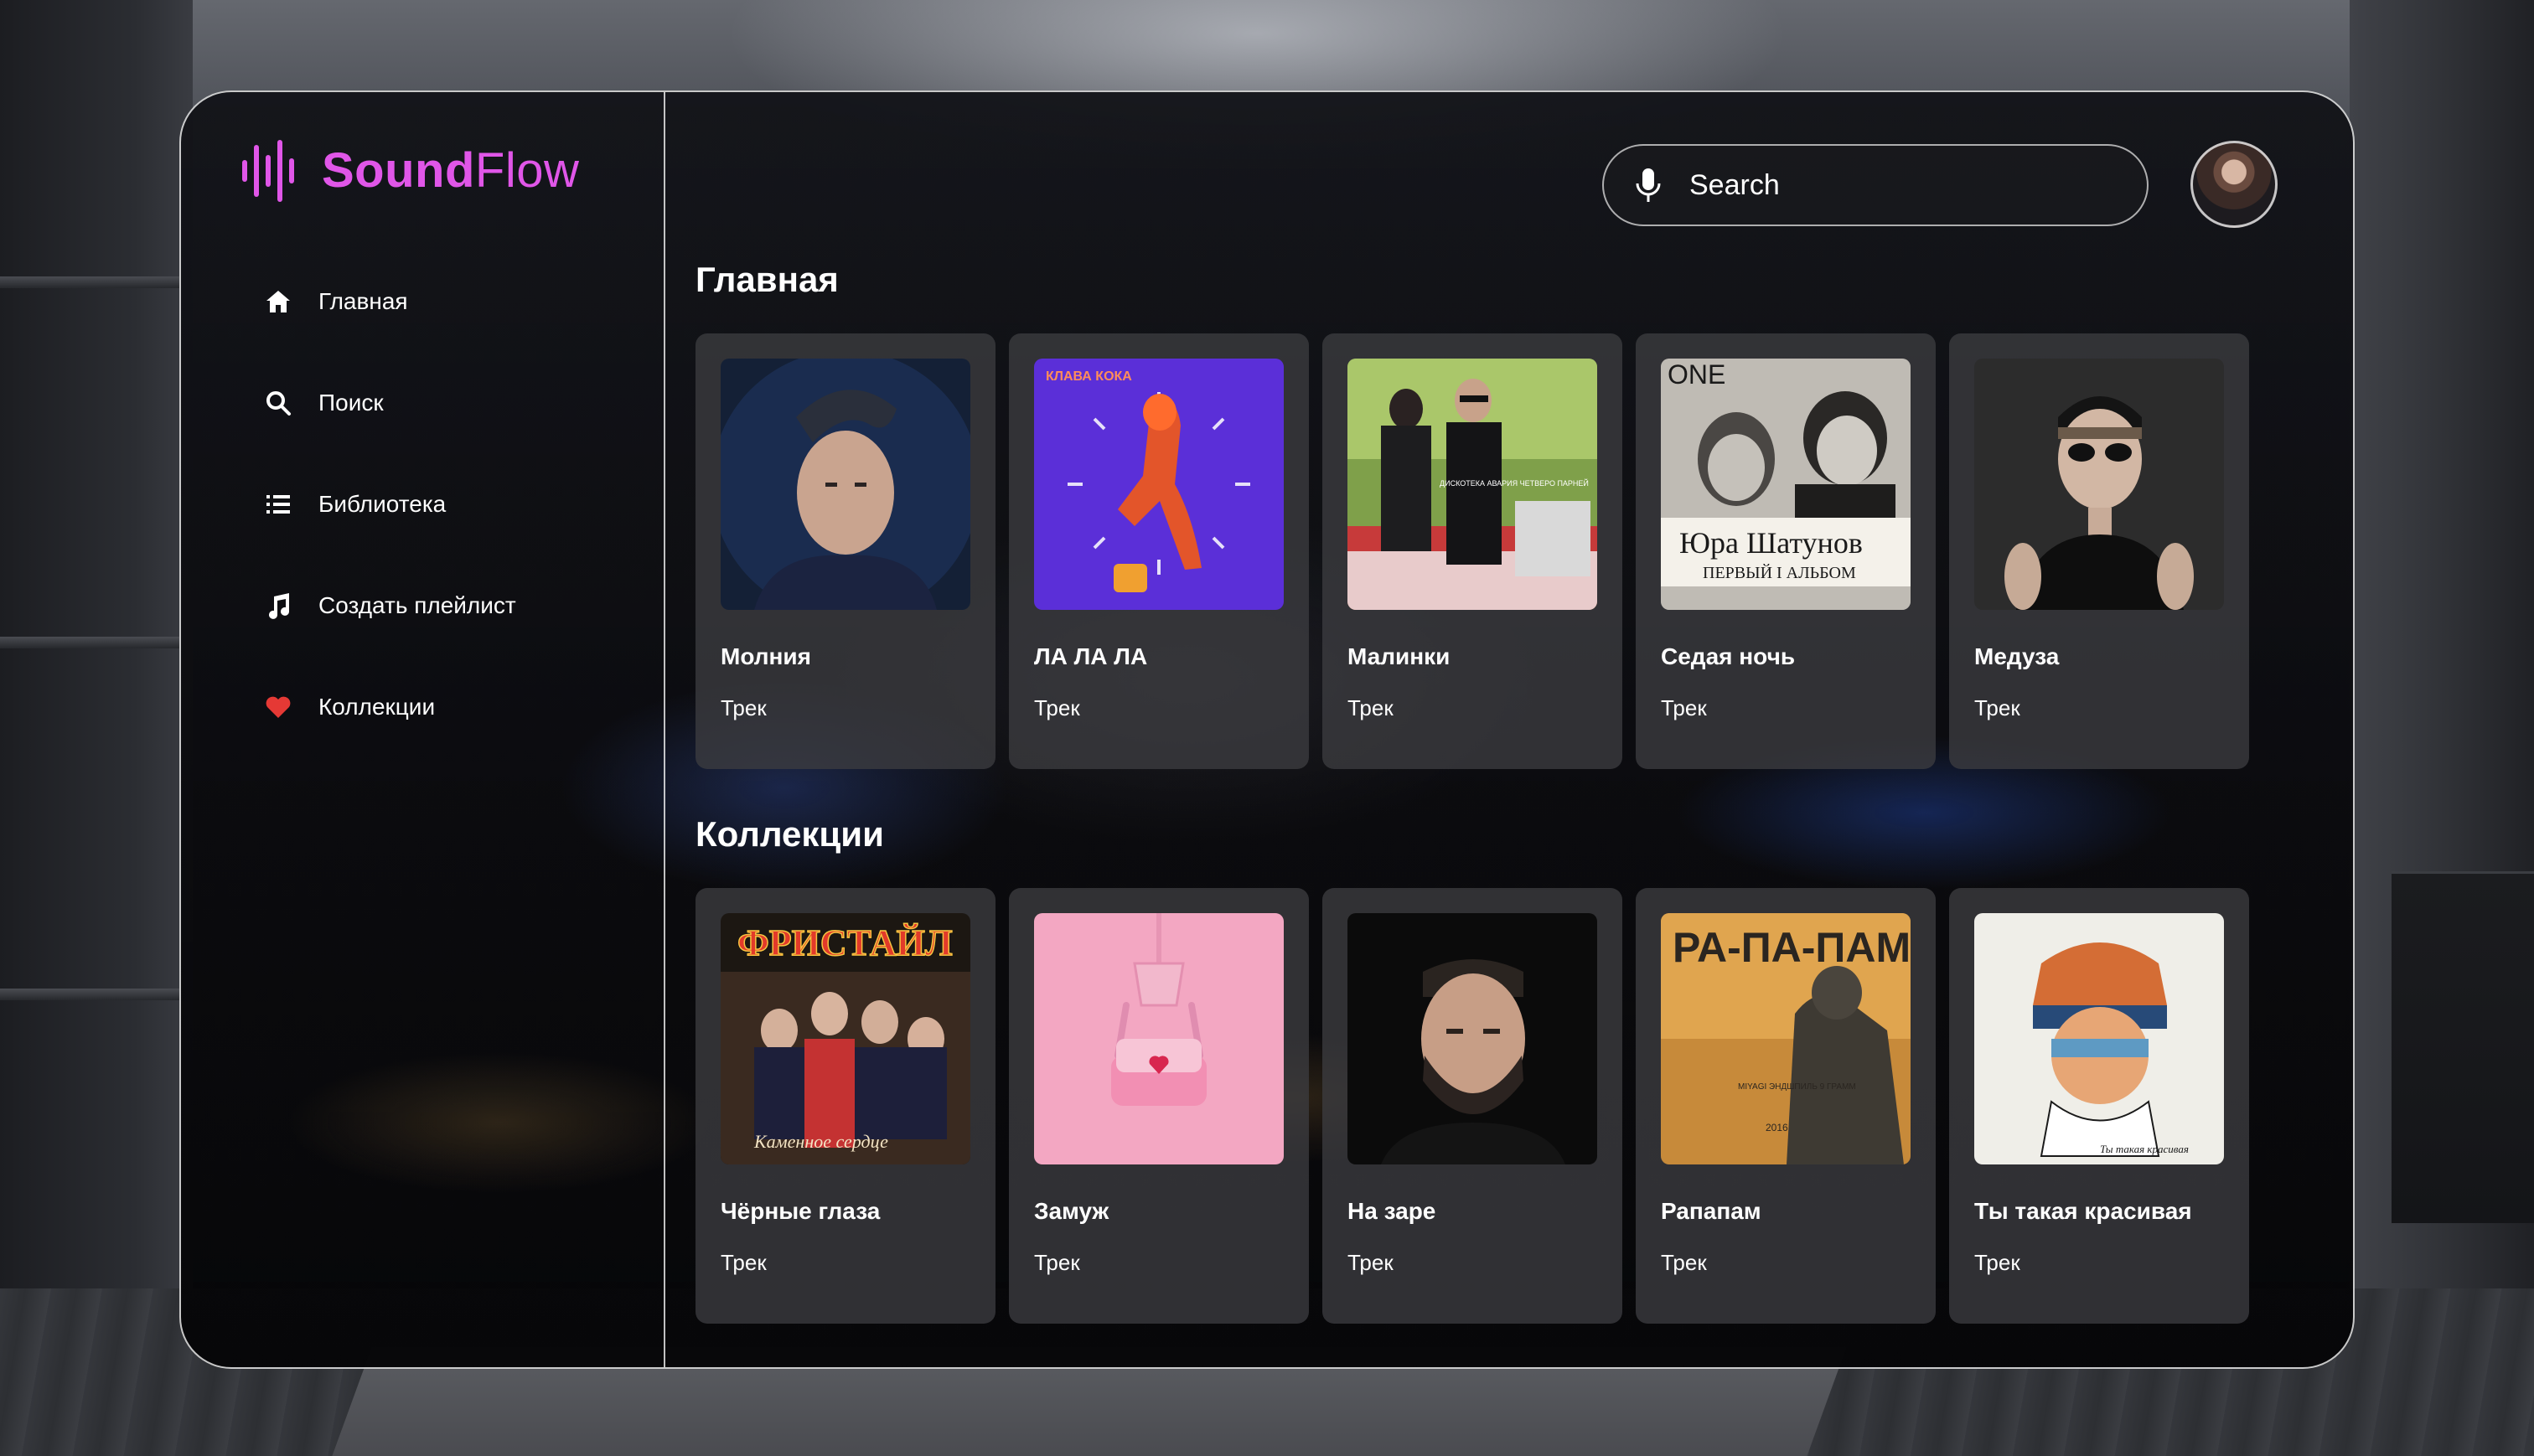 The width and height of the screenshot is (2534, 1456). I want to click on sidebar-item-home: Главная, so click(388, 301).